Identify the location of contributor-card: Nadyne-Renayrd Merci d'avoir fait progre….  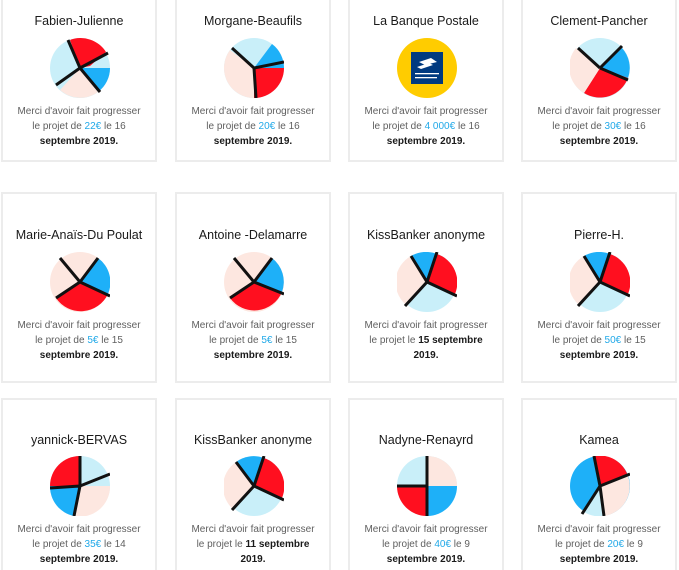
(426, 484).